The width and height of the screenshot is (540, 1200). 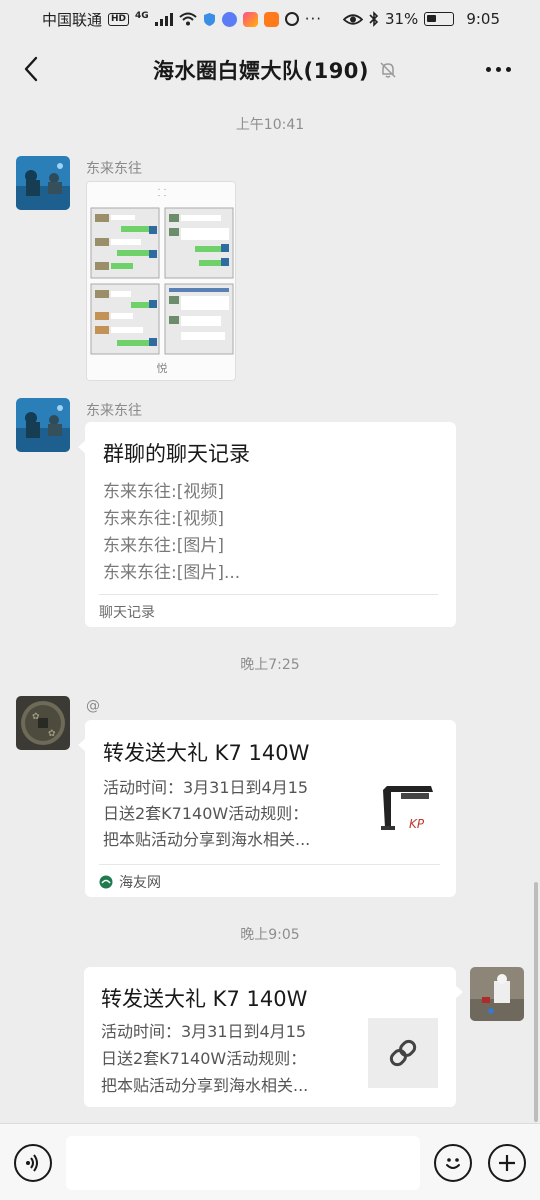 What do you see at coordinates (43, 723) in the screenshot?
I see `avatar: ✿ ✿` at bounding box center [43, 723].